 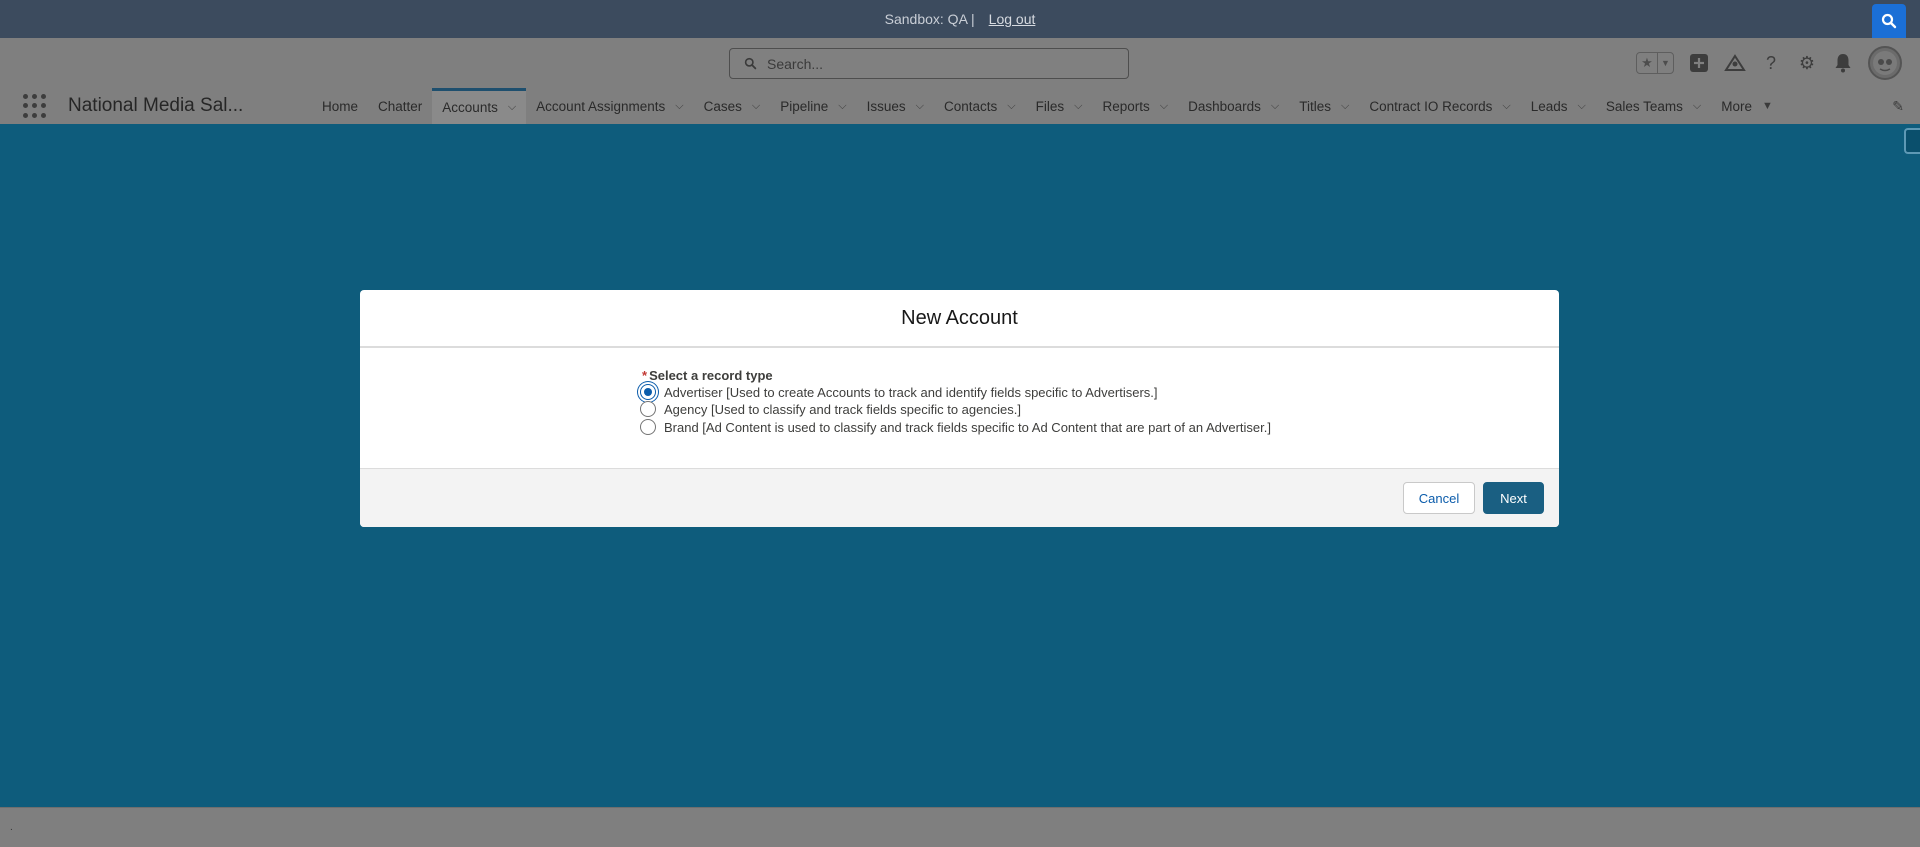 I want to click on nav-tab-label: Files, so click(x=1050, y=106).